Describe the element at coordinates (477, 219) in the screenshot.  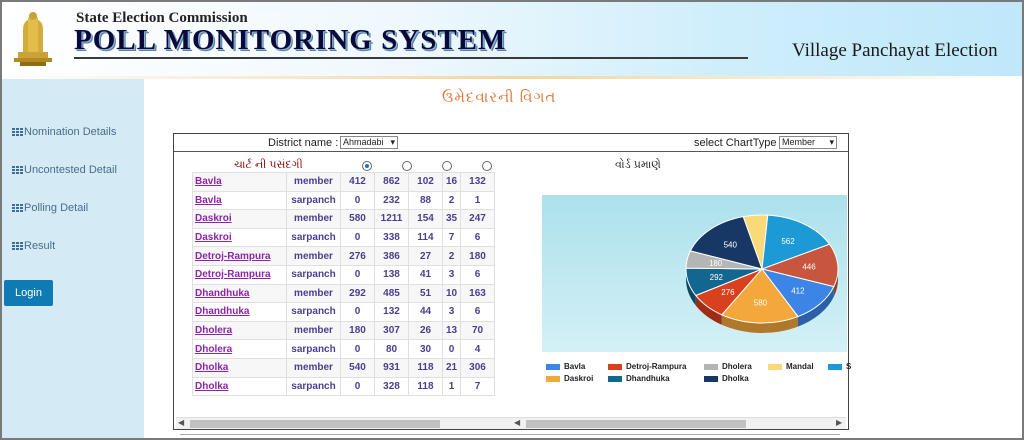
I see `value-cell: 247` at that location.